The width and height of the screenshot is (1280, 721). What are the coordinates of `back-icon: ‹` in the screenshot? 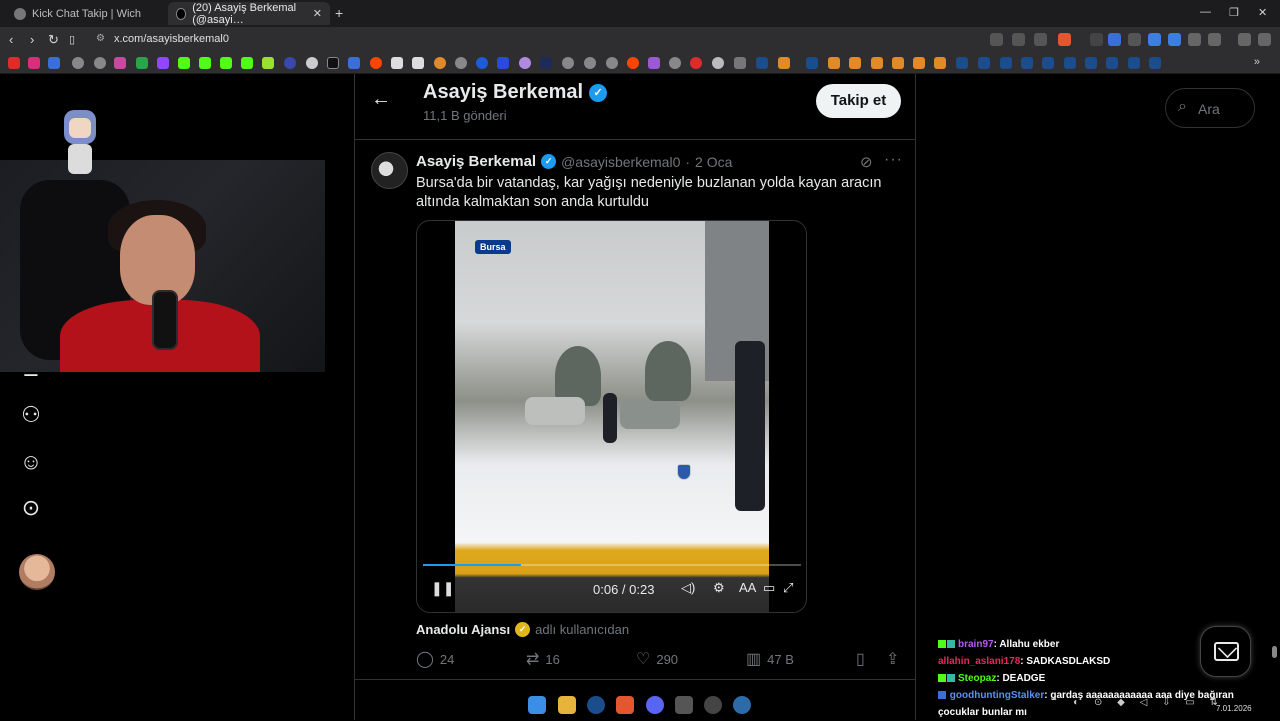 It's located at (11, 39).